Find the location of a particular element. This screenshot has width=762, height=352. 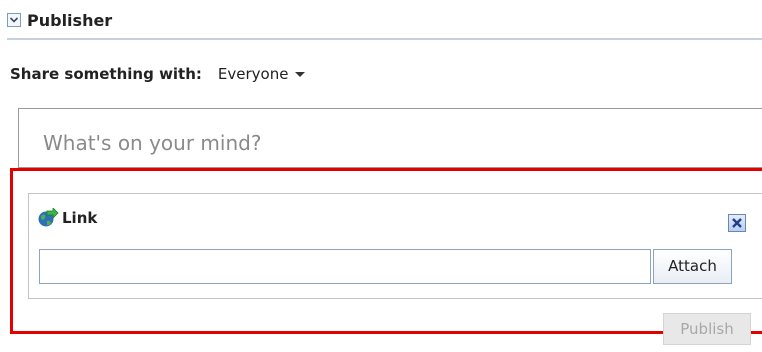

share-audience-dropdown: Everyone is located at coordinates (262, 74).